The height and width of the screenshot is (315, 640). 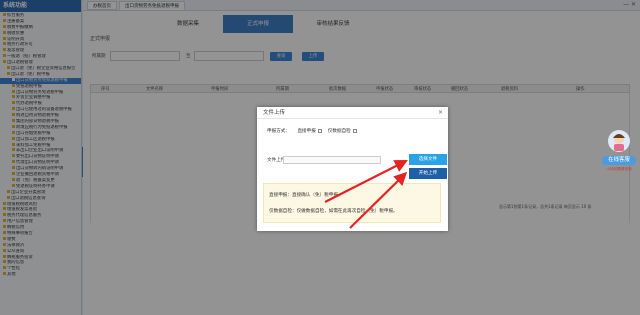 I want to click on arrow-to-start-upload, so click(x=378, y=200).